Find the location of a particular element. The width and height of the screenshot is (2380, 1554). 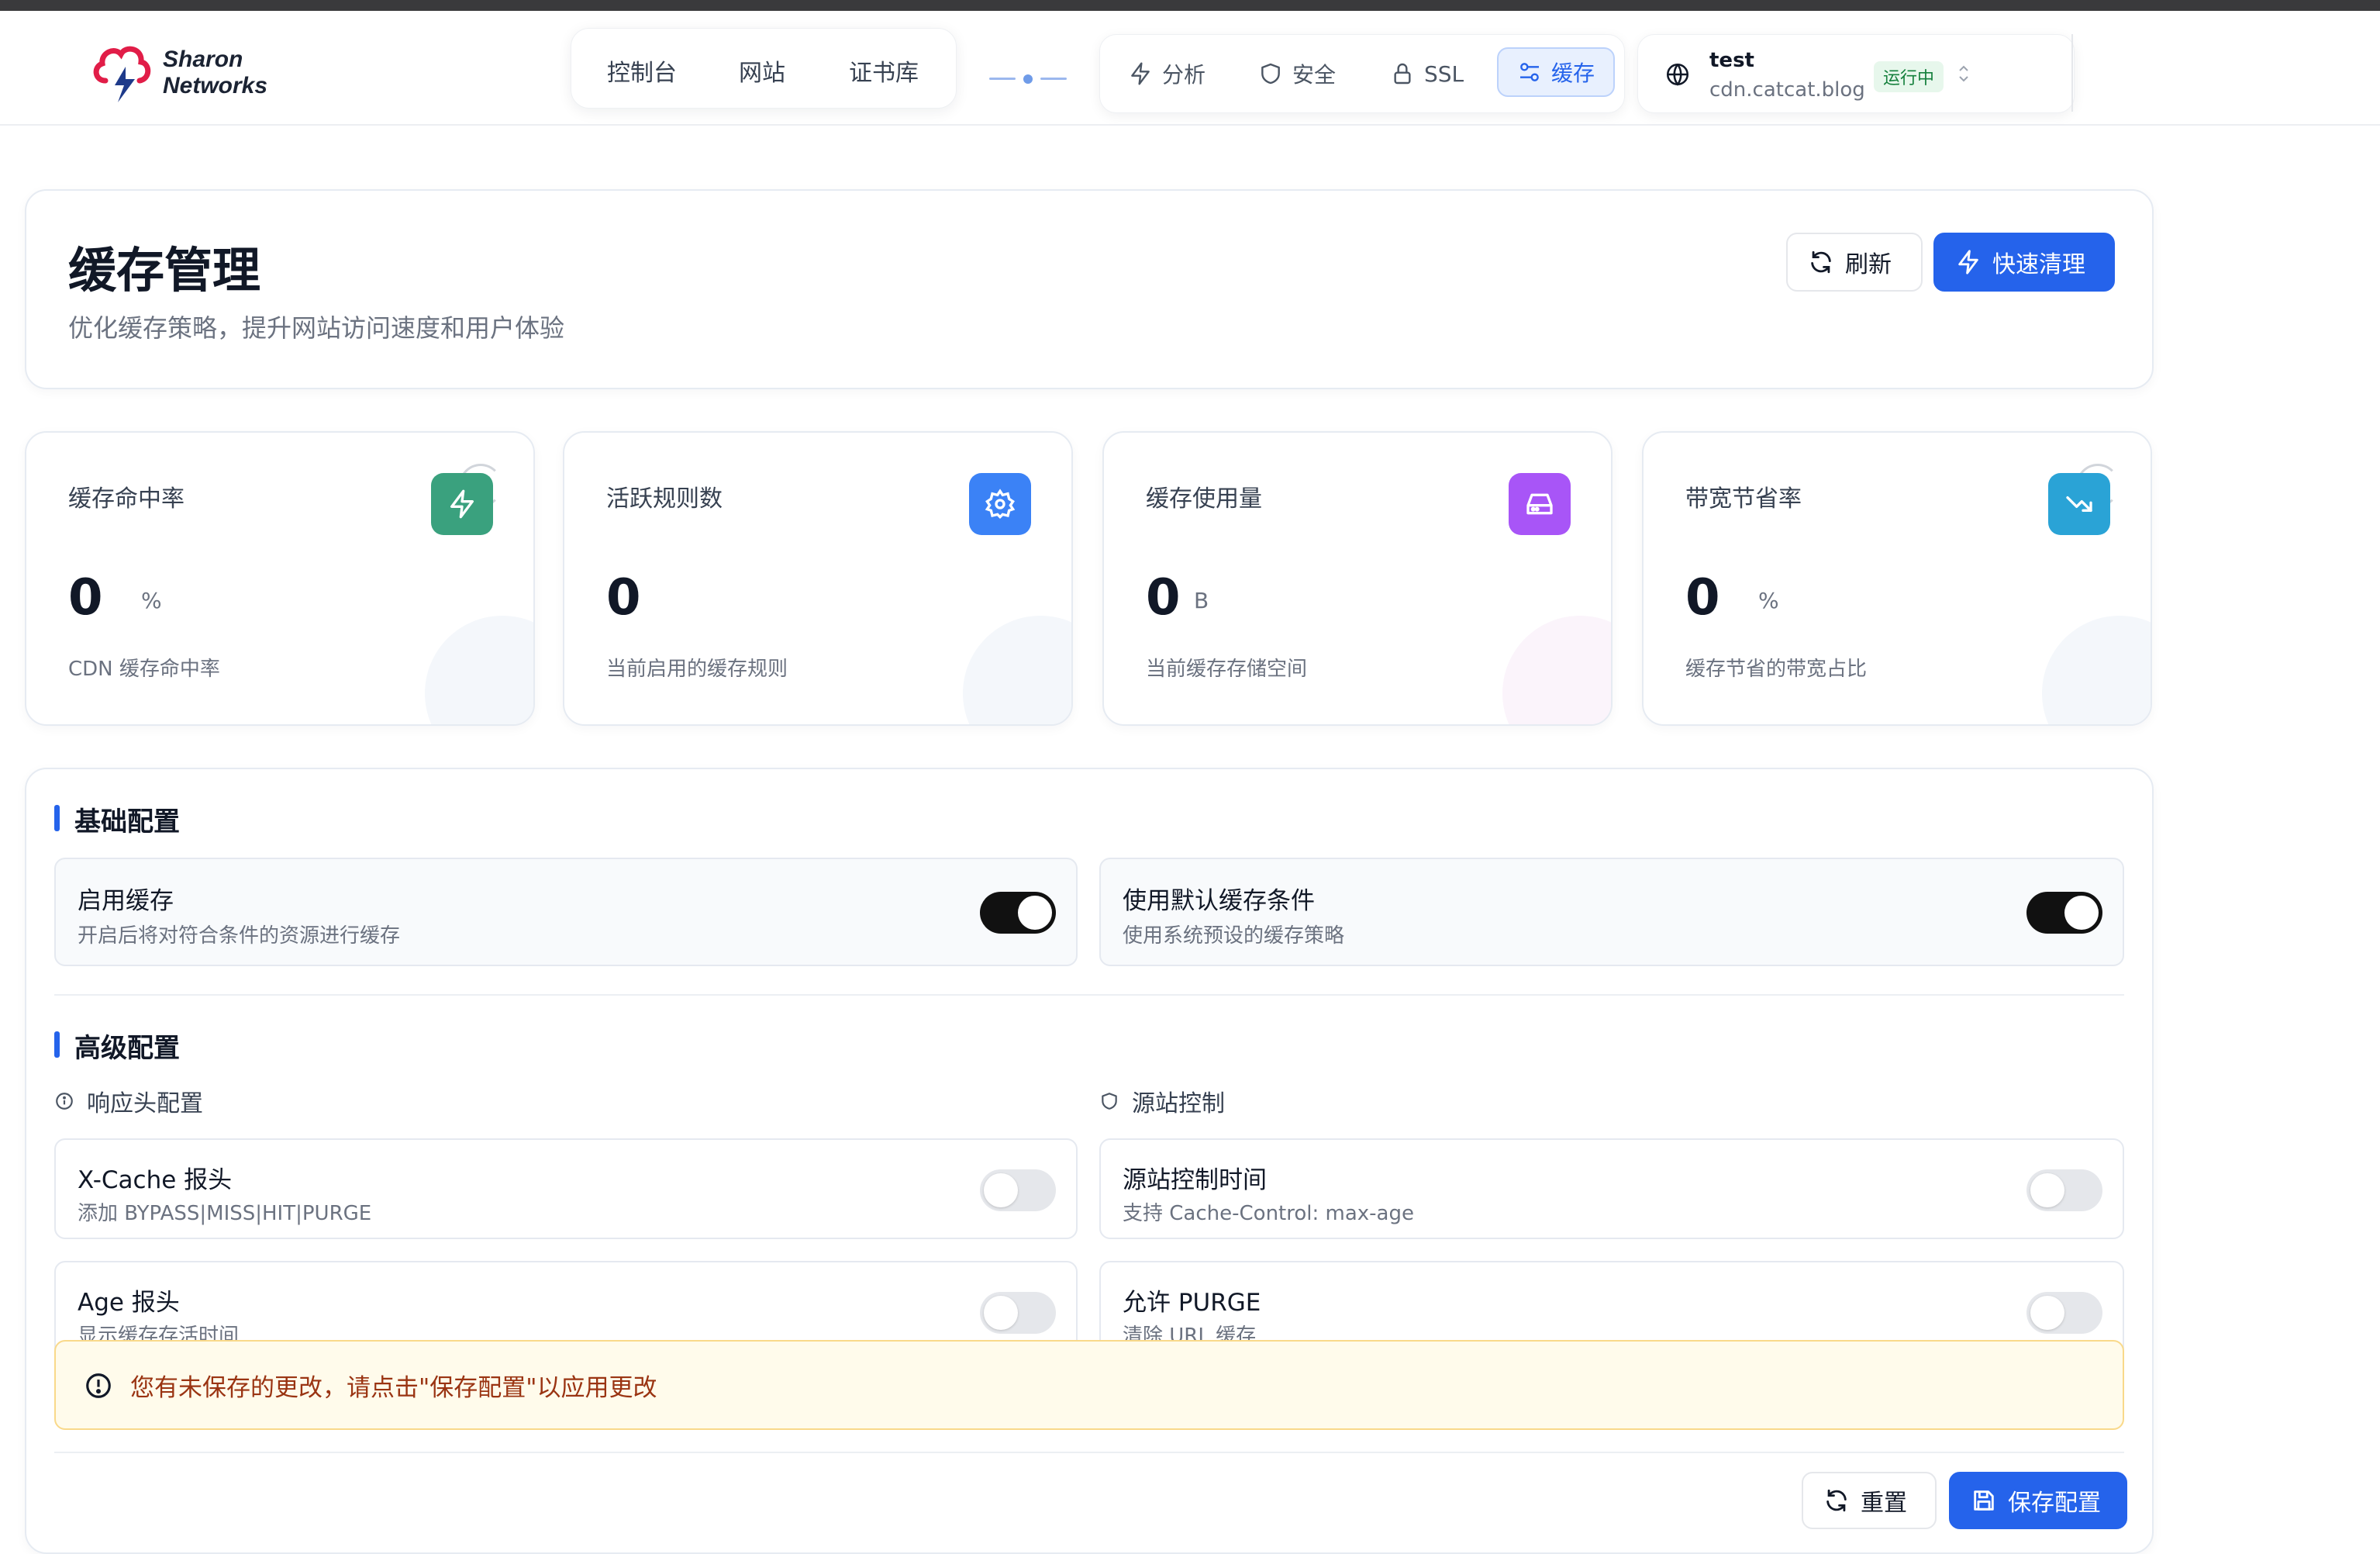

origin-control-toggle is located at coordinates (2064, 1190).